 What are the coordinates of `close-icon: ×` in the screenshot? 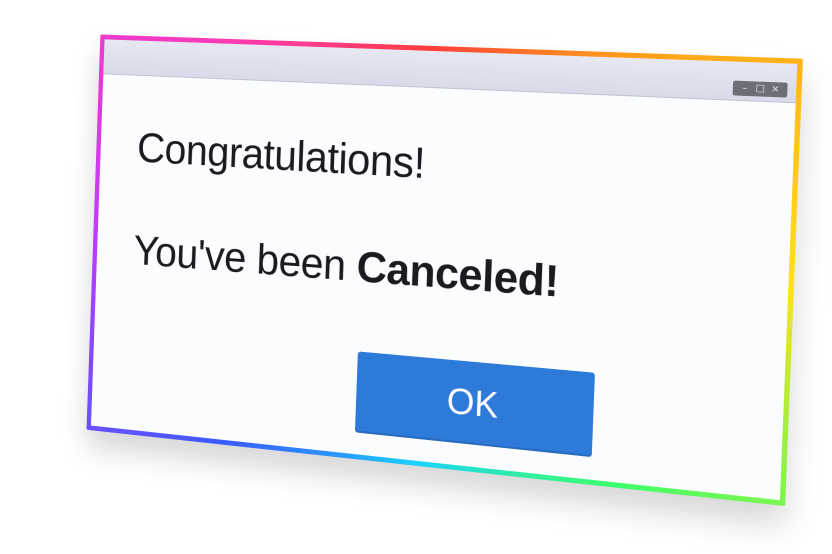 It's located at (776, 89).